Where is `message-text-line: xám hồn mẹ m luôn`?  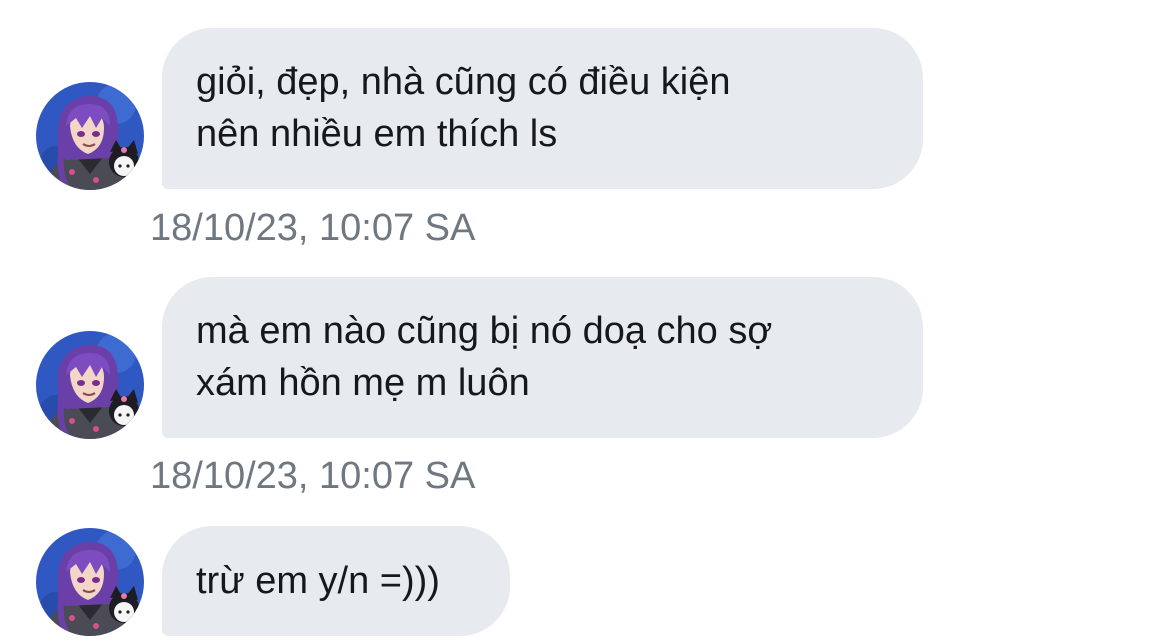
message-text-line: xám hồn mẹ m luôn is located at coordinates (363, 383).